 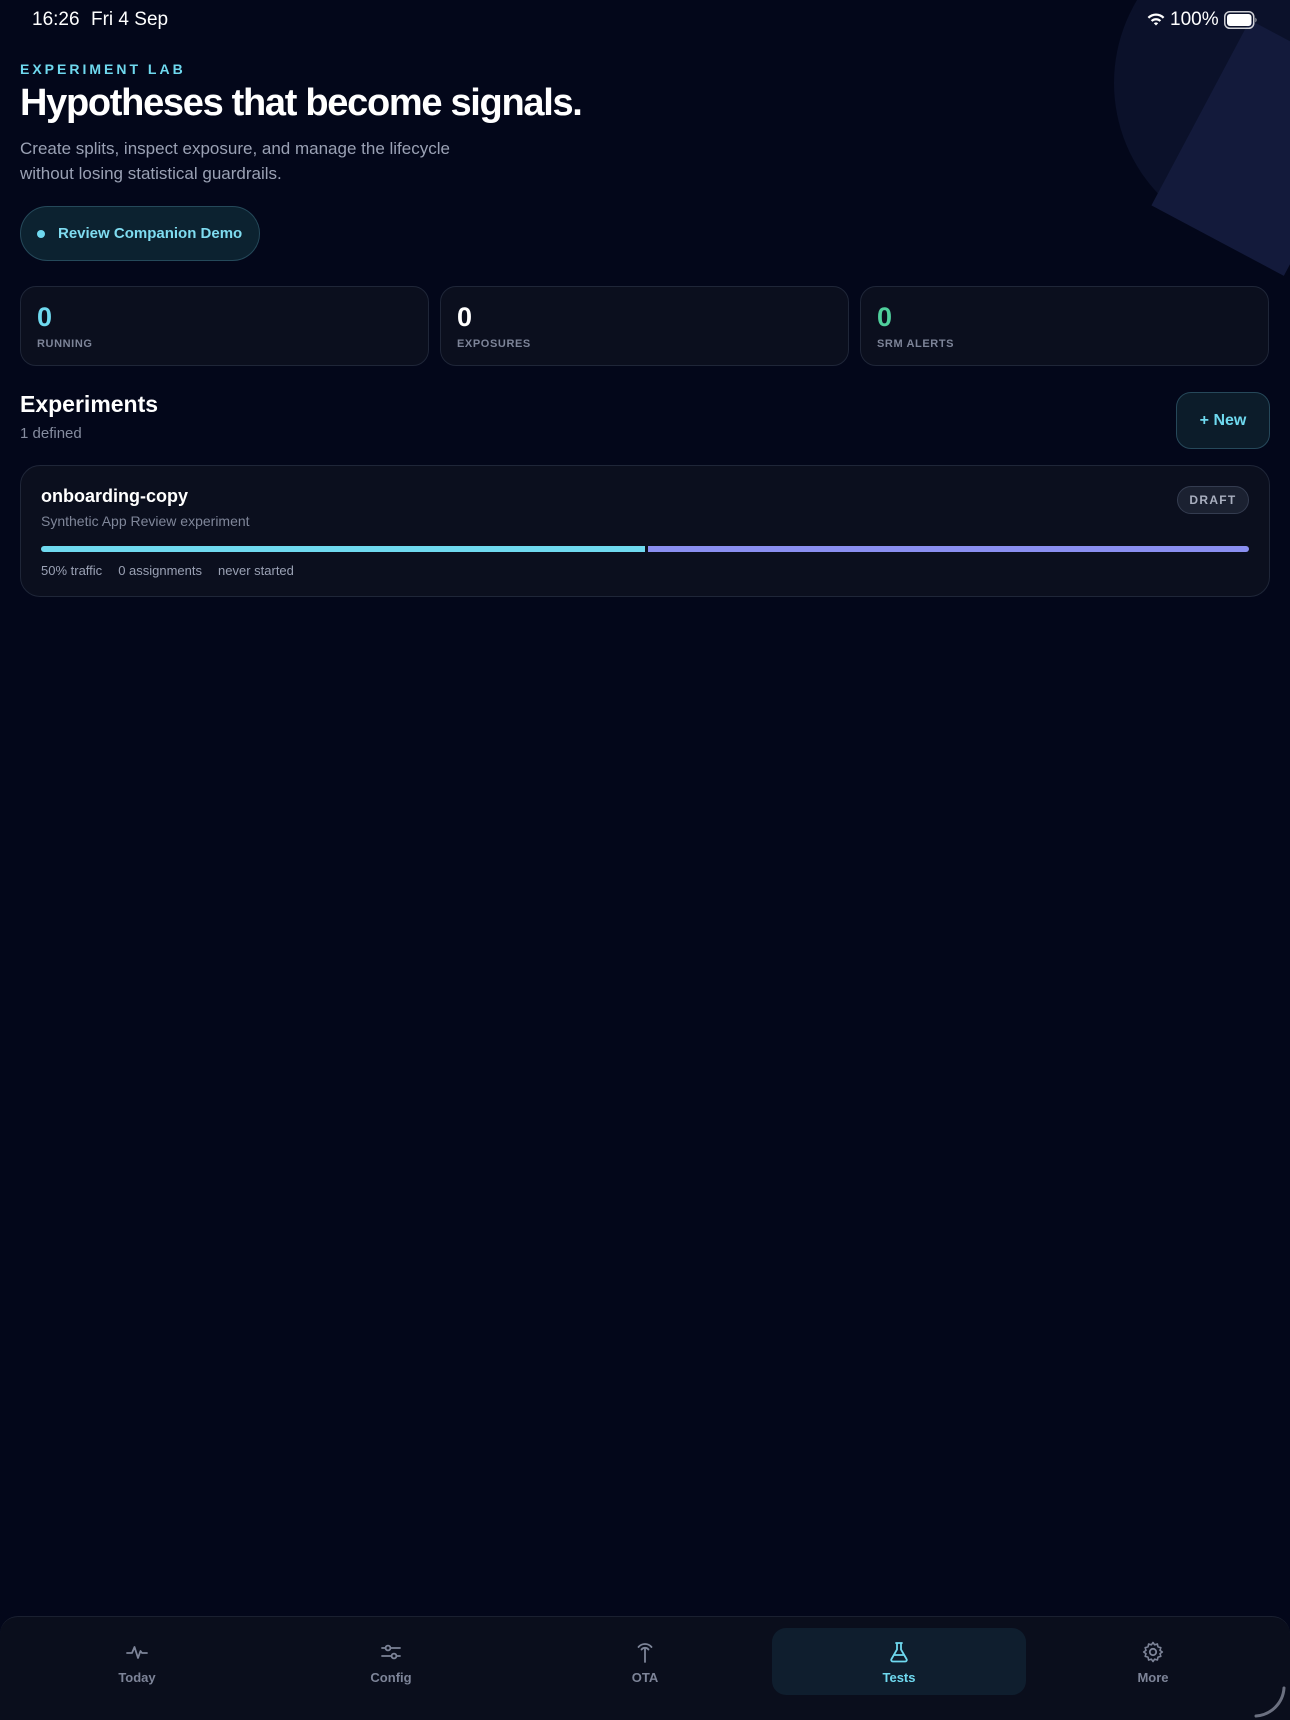 What do you see at coordinates (391, 1668) in the screenshot?
I see `tab-config: Config` at bounding box center [391, 1668].